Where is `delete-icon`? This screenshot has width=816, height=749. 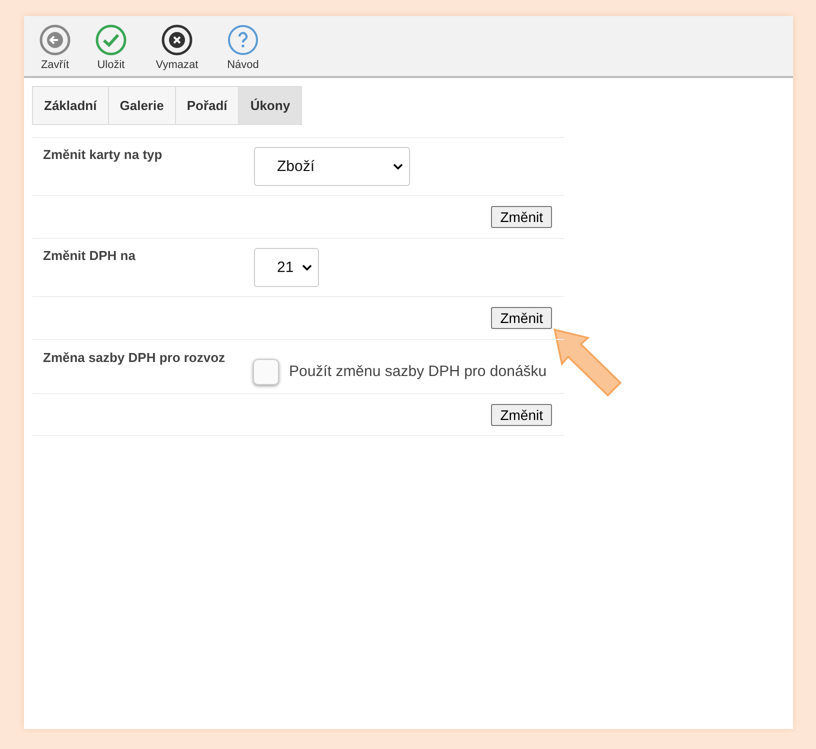
delete-icon is located at coordinates (177, 40).